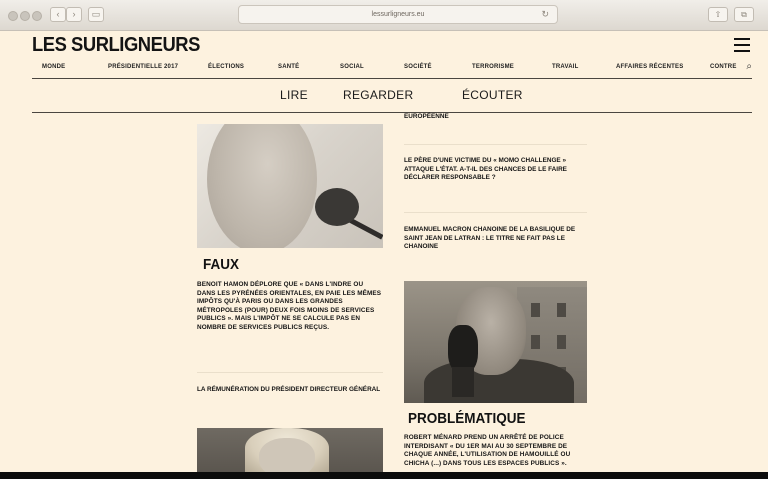 The height and width of the screenshot is (479, 768). I want to click on category-monde: MONDE, so click(53, 67).